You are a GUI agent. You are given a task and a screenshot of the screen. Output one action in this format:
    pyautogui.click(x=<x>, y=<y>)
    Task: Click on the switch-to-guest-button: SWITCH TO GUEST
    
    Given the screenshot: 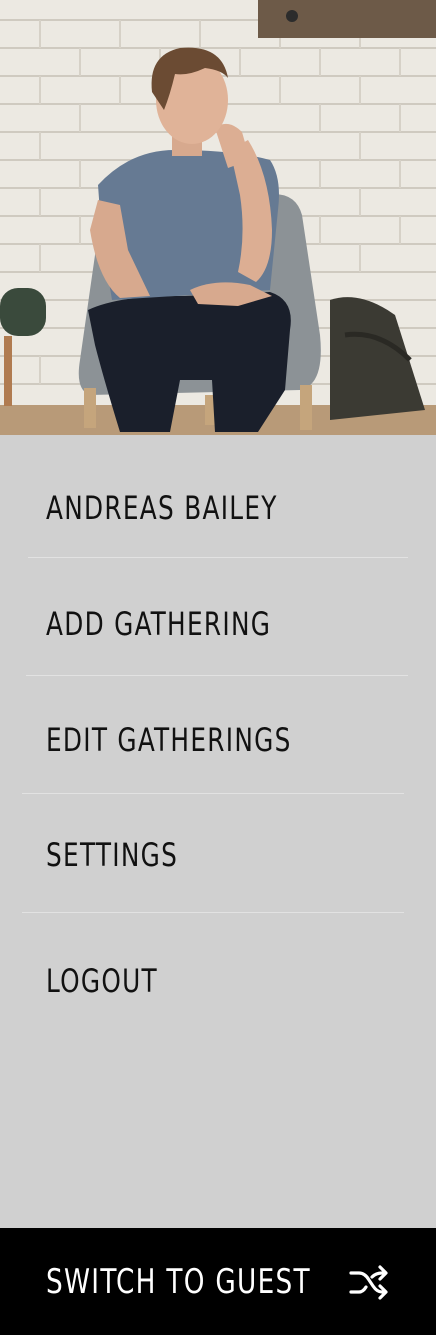 What is the action you would take?
    pyautogui.click(x=218, y=1281)
    